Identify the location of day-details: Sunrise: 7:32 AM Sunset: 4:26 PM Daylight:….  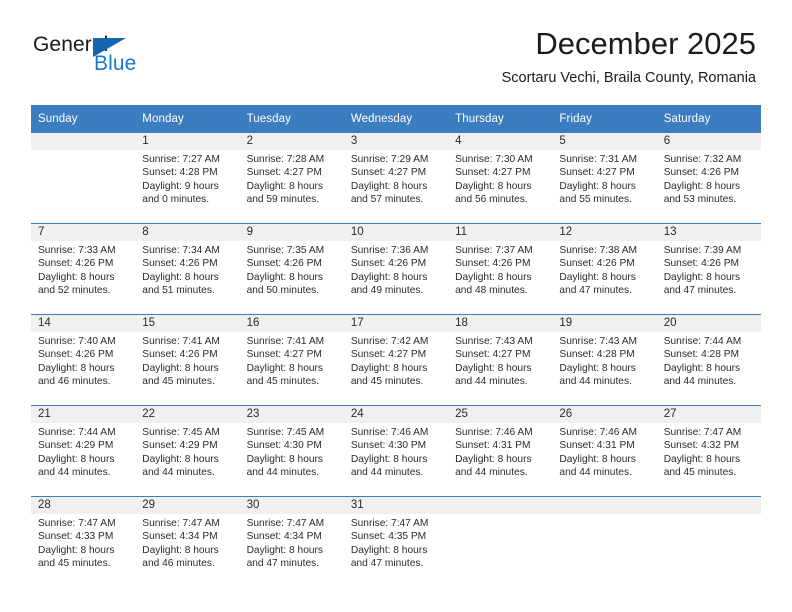
(709, 178).